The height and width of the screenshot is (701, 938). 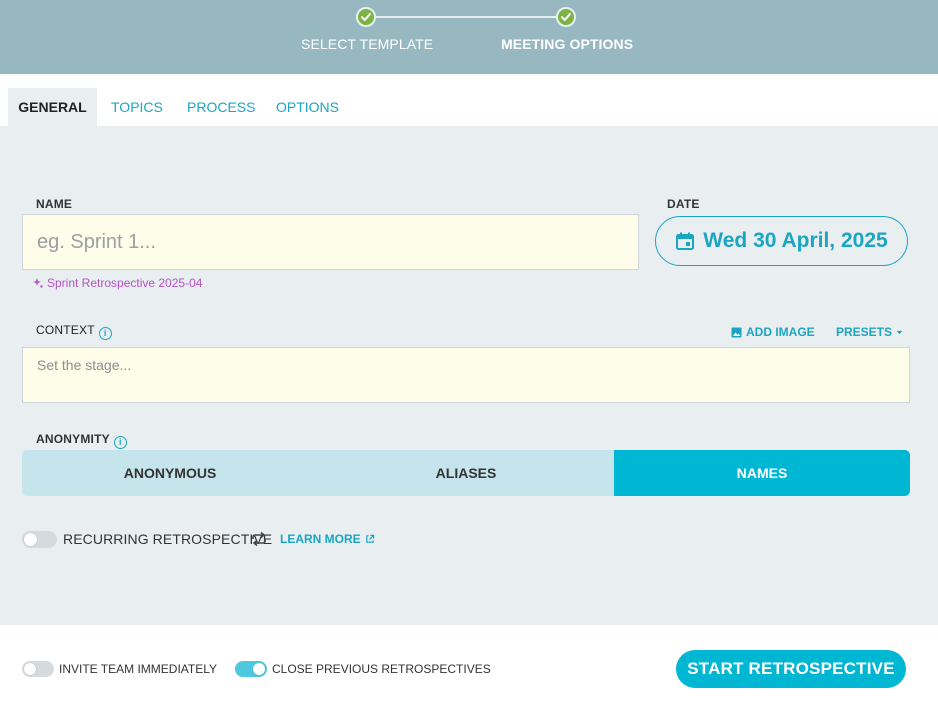 I want to click on learn-more-link: LEARN MORE, so click(x=327, y=539).